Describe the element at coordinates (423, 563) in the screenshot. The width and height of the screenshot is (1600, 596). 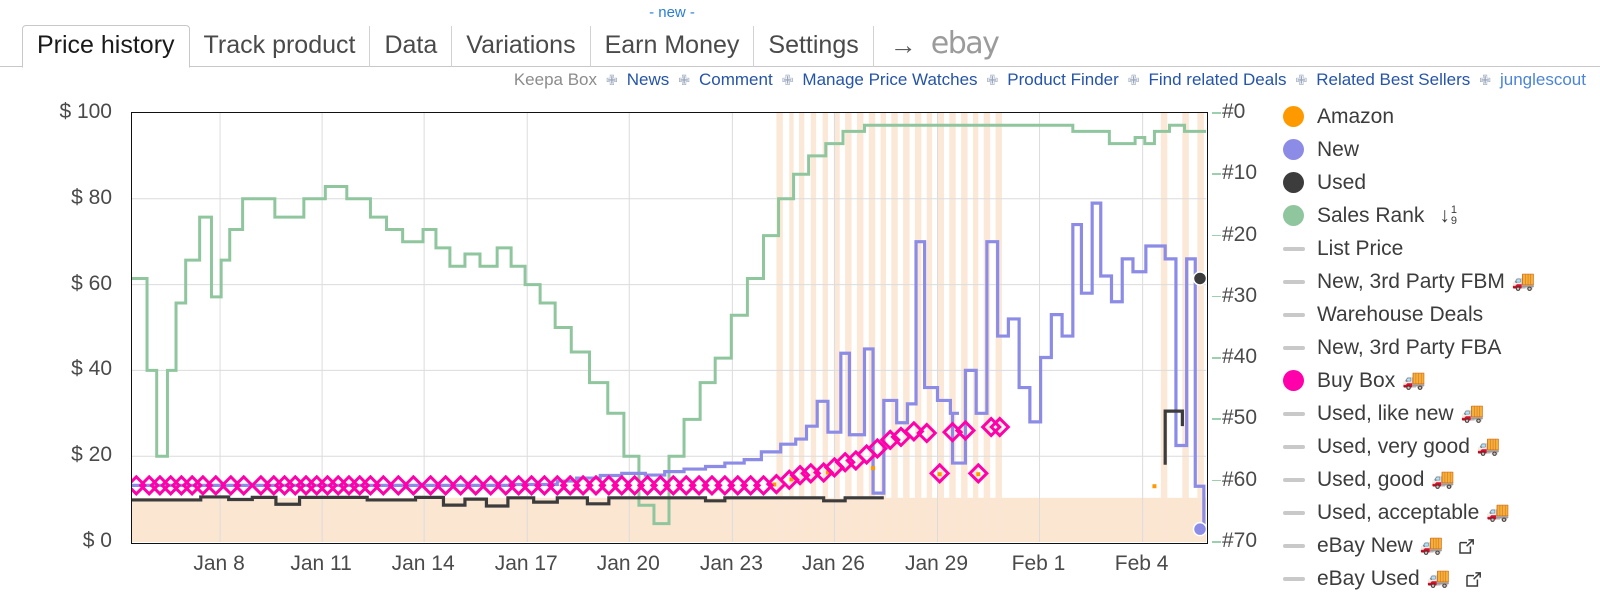
I see `x-tick-label: Jan 14` at that location.